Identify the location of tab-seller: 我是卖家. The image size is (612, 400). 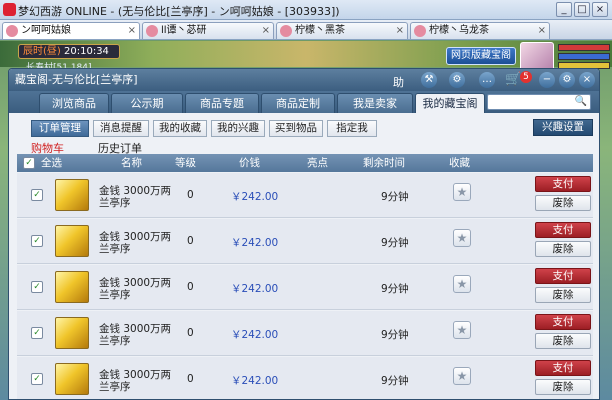
(375, 103).